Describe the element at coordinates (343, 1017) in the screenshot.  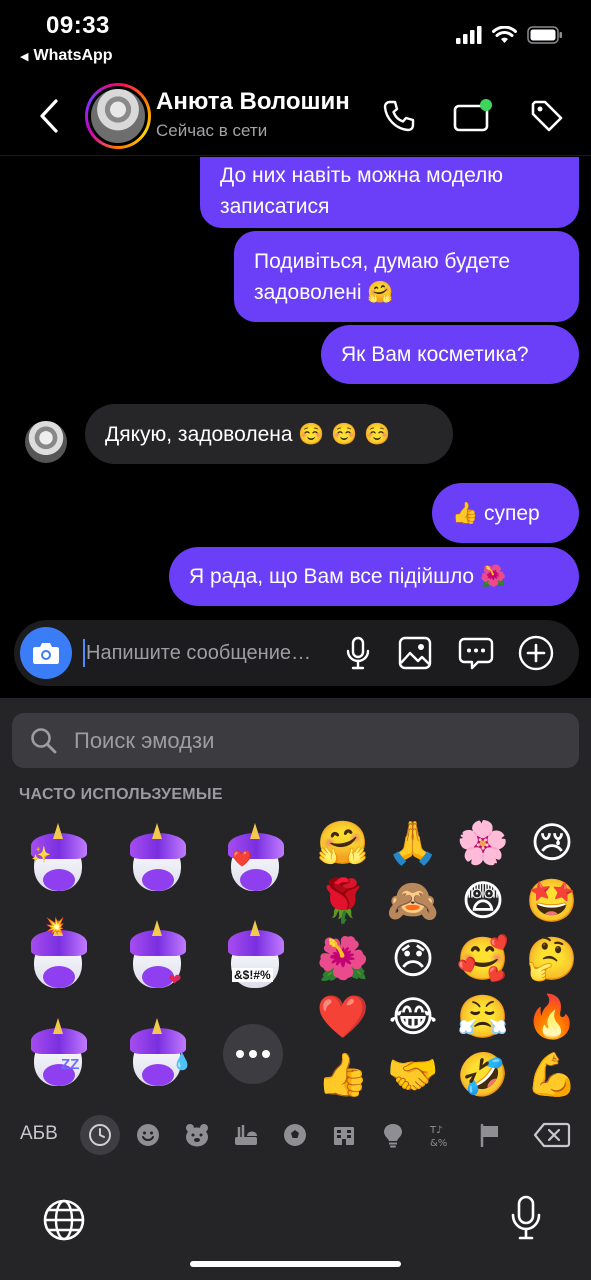
I see `emoji-red-heart: ❤️` at that location.